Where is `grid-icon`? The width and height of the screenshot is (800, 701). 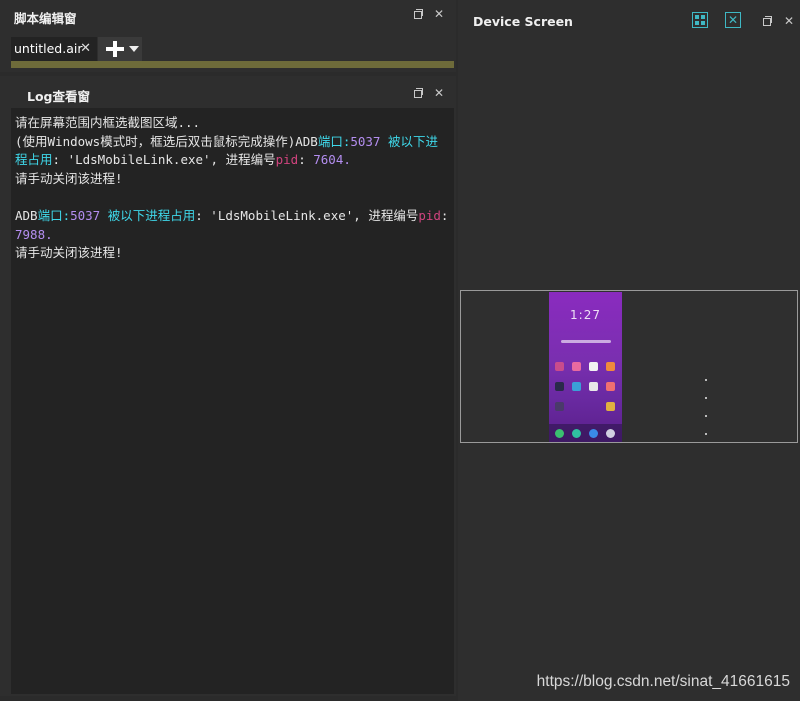 grid-icon is located at coordinates (700, 20).